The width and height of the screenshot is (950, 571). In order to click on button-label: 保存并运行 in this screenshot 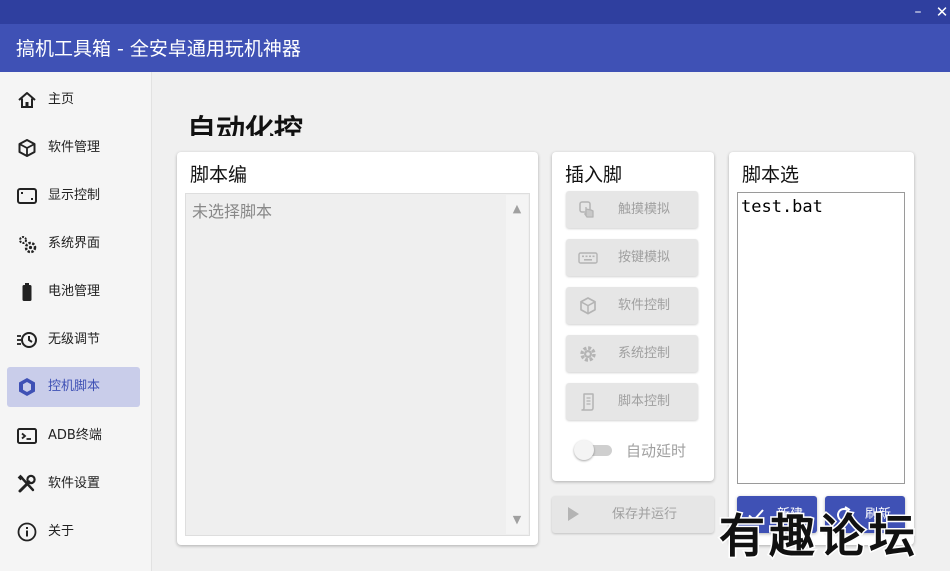, I will do `click(645, 514)`.